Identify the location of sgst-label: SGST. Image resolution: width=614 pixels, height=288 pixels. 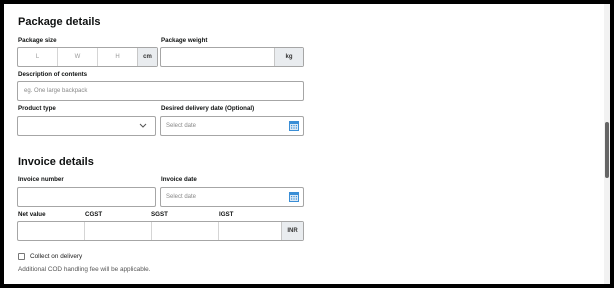
(159, 214).